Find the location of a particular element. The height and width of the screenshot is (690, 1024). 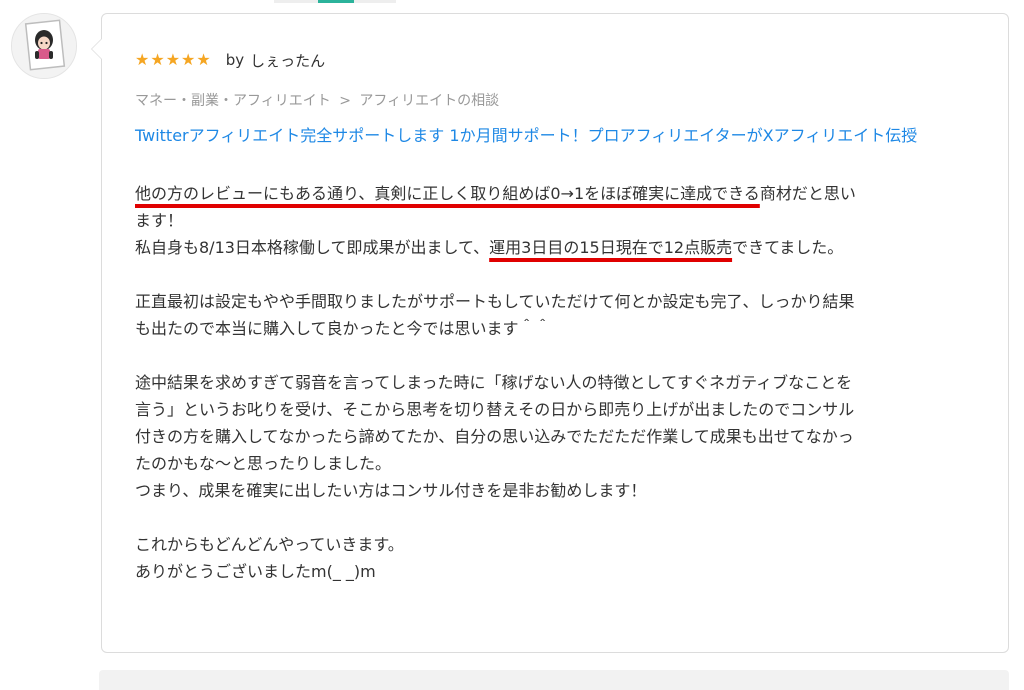

card-pointer-fill is located at coordinates (97, 49).